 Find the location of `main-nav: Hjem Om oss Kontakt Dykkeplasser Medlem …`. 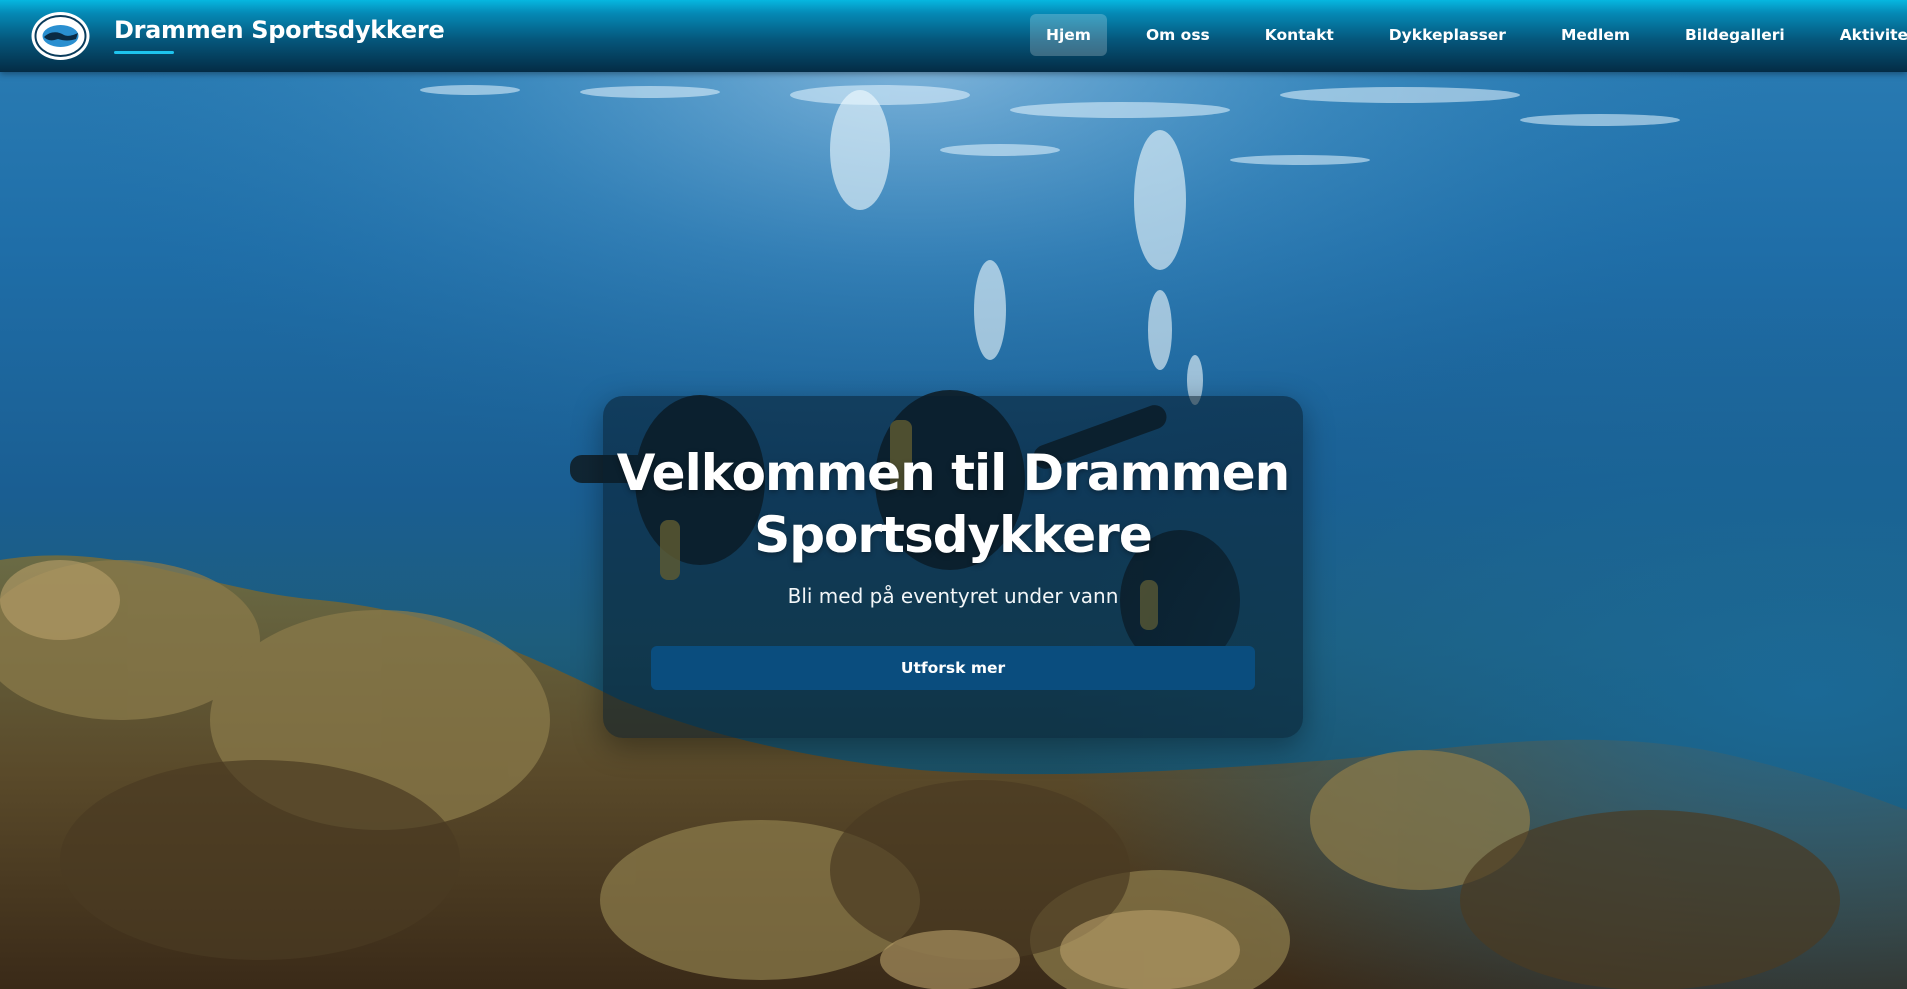

main-nav: Hjem Om oss Kontakt Dykkeplasser Medlem … is located at coordinates (1468, 35).